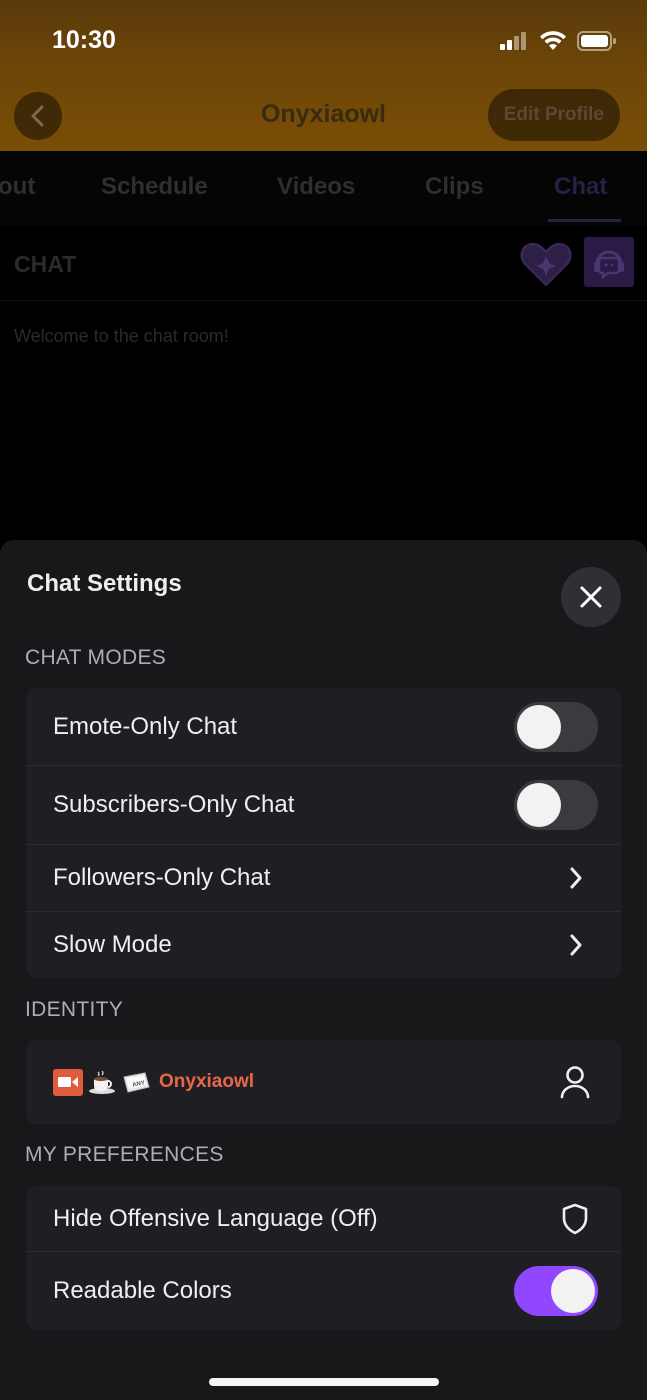 Image resolution: width=647 pixels, height=1400 pixels. What do you see at coordinates (145, 726) in the screenshot?
I see `row-label: Emote-Only Chat` at bounding box center [145, 726].